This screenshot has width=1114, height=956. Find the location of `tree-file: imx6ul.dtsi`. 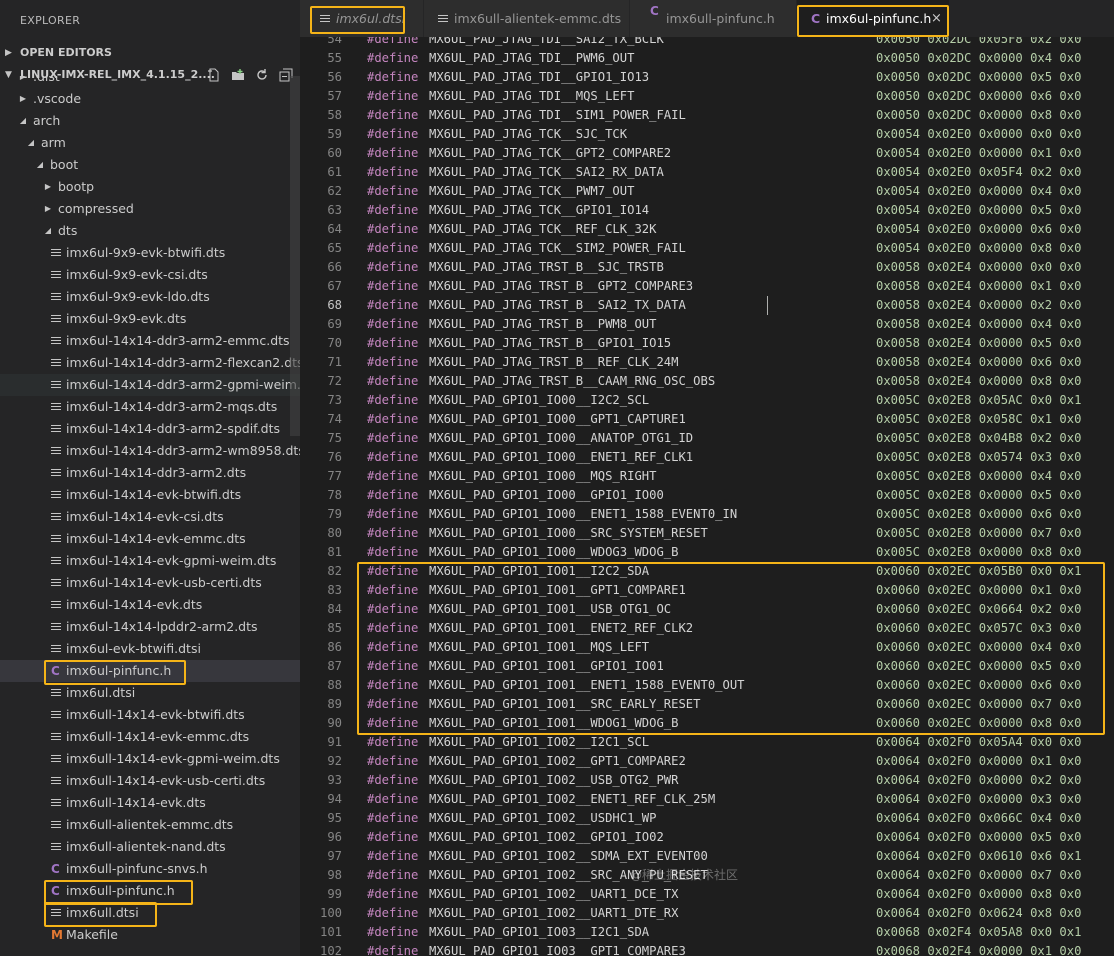

tree-file: imx6ul.dtsi is located at coordinates (150, 693).